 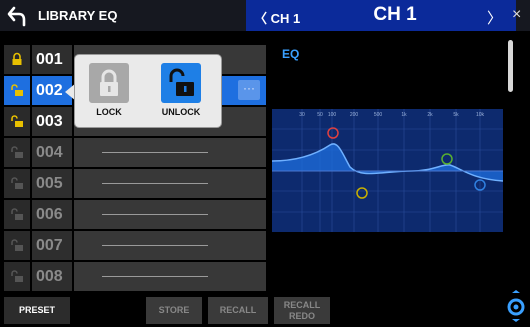 I want to click on more-options-button: ···, so click(x=249, y=90).